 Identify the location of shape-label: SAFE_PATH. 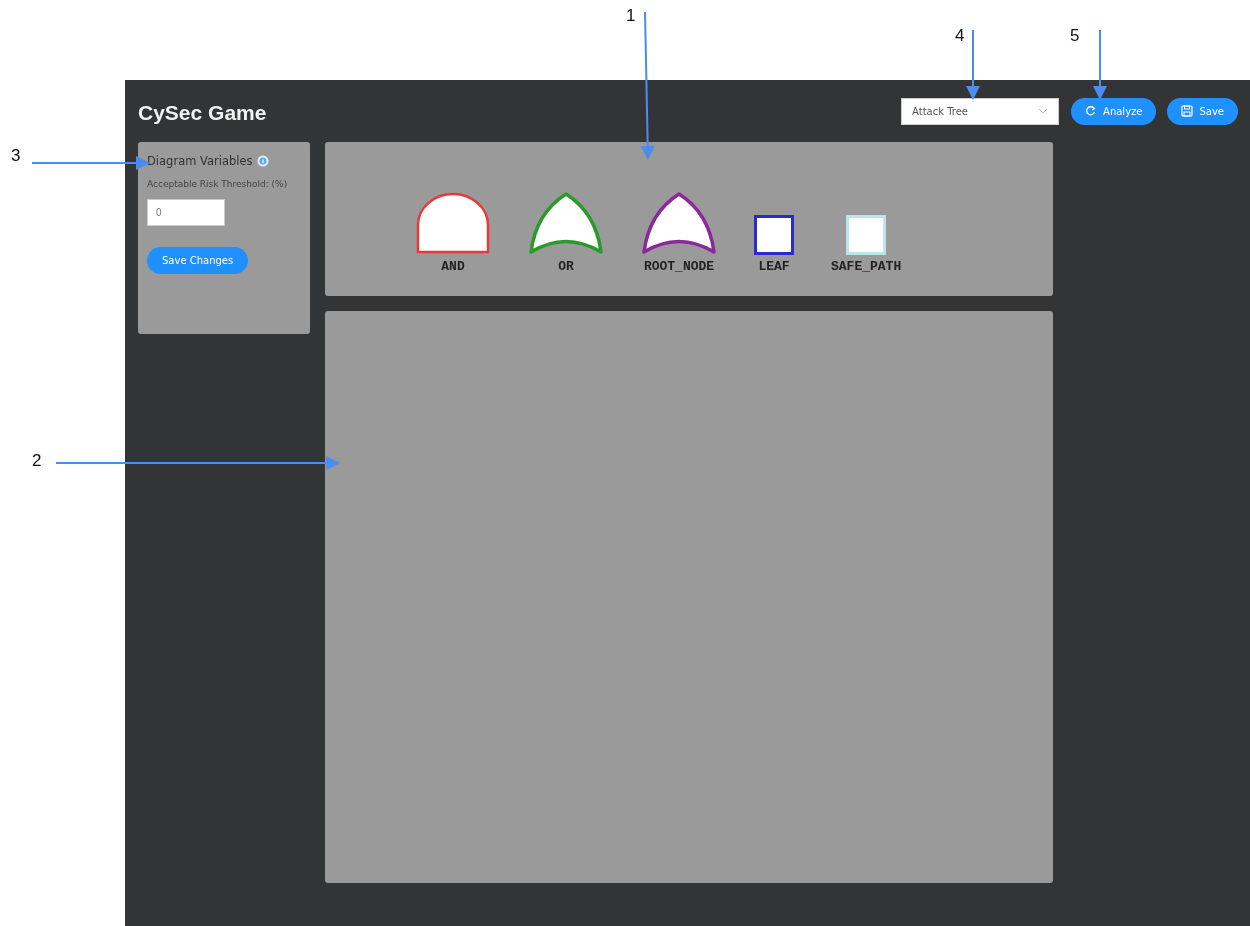
(866, 266).